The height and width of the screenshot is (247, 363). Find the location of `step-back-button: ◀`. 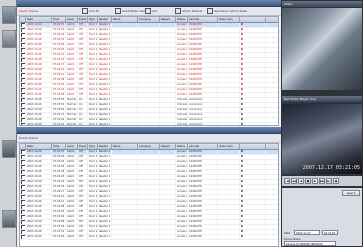

step-back-button: ◀ is located at coordinates (301, 181).